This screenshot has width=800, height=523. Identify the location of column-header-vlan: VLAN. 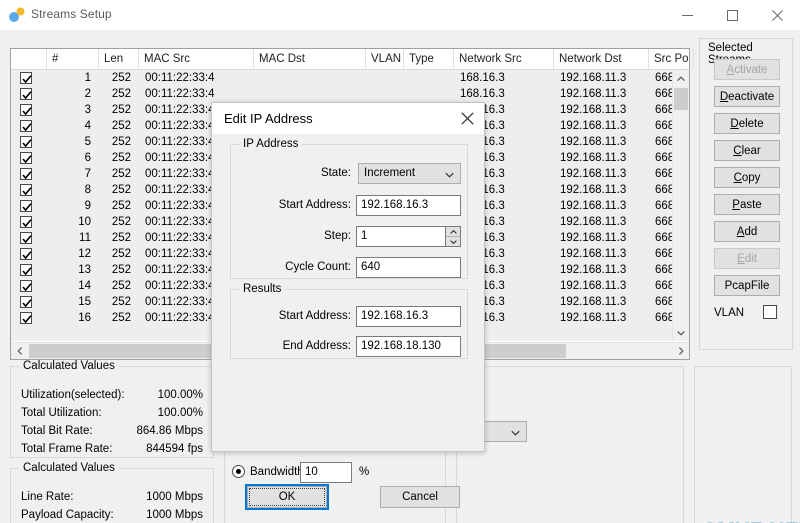
(385, 59).